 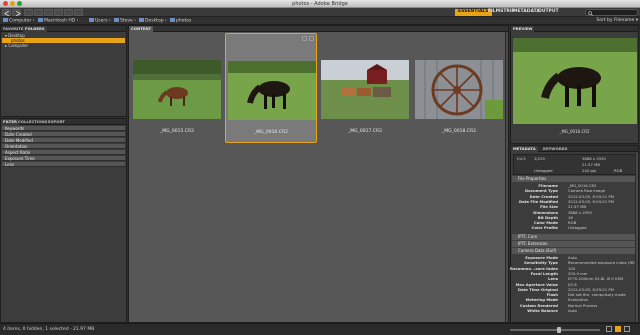 I want to click on metadata-key: Custom Rendered, so click(x=538, y=305).